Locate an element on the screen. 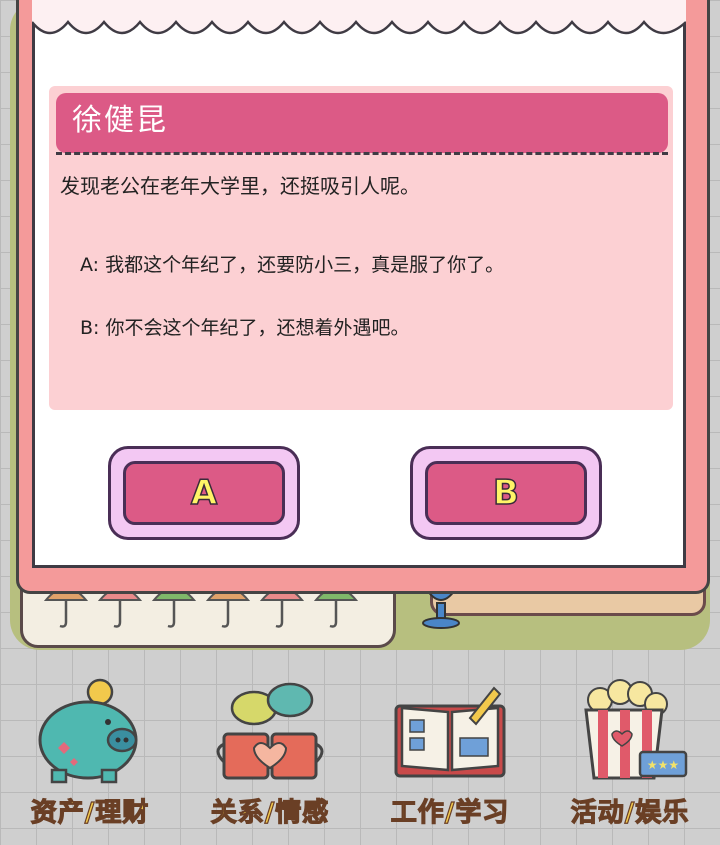  question-text: 发现老公在老年大学里，还挺吸引人呢。 is located at coordinates (240, 186).